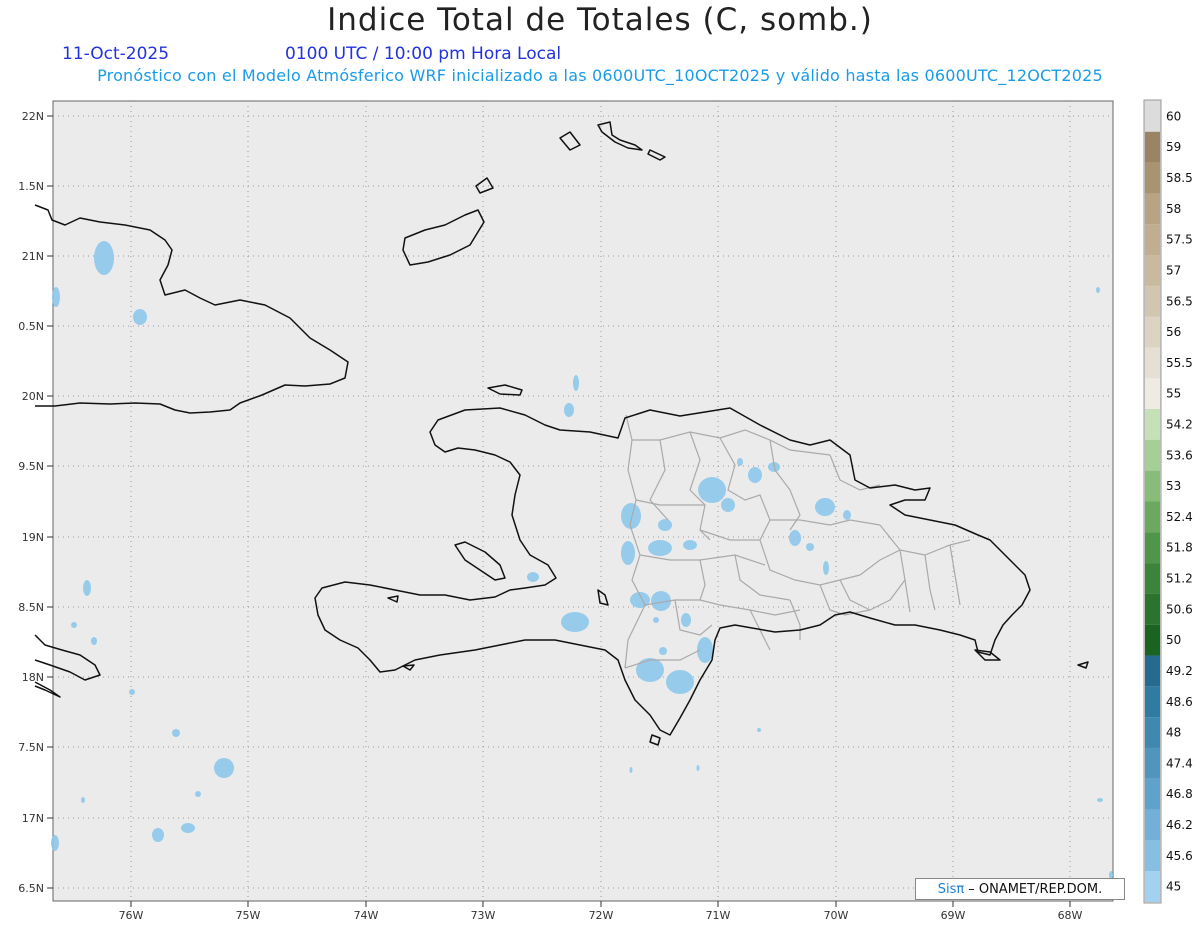 Image resolution: width=1200 pixels, height=927 pixels. I want to click on colorbar-label: 60, so click(1173, 116).